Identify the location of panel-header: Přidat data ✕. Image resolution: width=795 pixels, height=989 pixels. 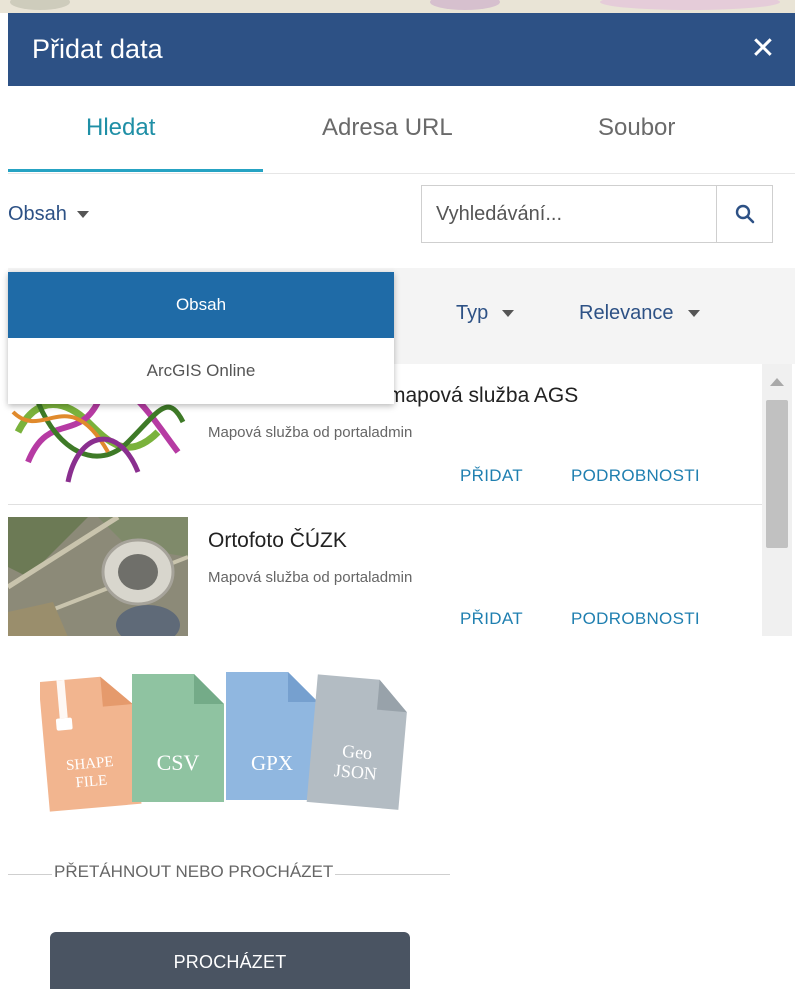
(401, 49).